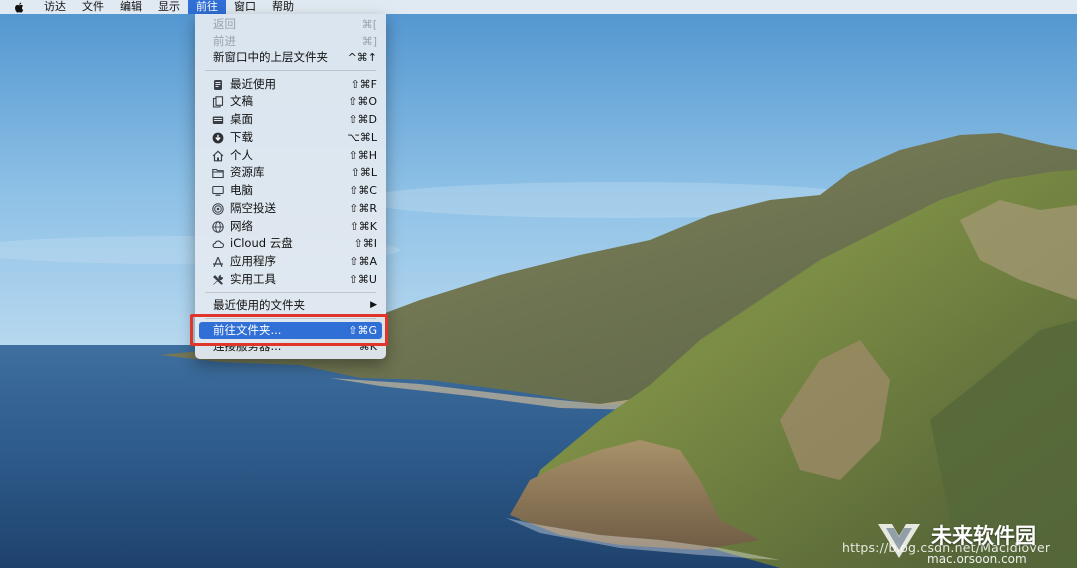 The width and height of the screenshot is (1077, 568). What do you see at coordinates (290, 350) in the screenshot?
I see `menu-item-connect-server: 连接服务器... ⌘K` at bounding box center [290, 350].